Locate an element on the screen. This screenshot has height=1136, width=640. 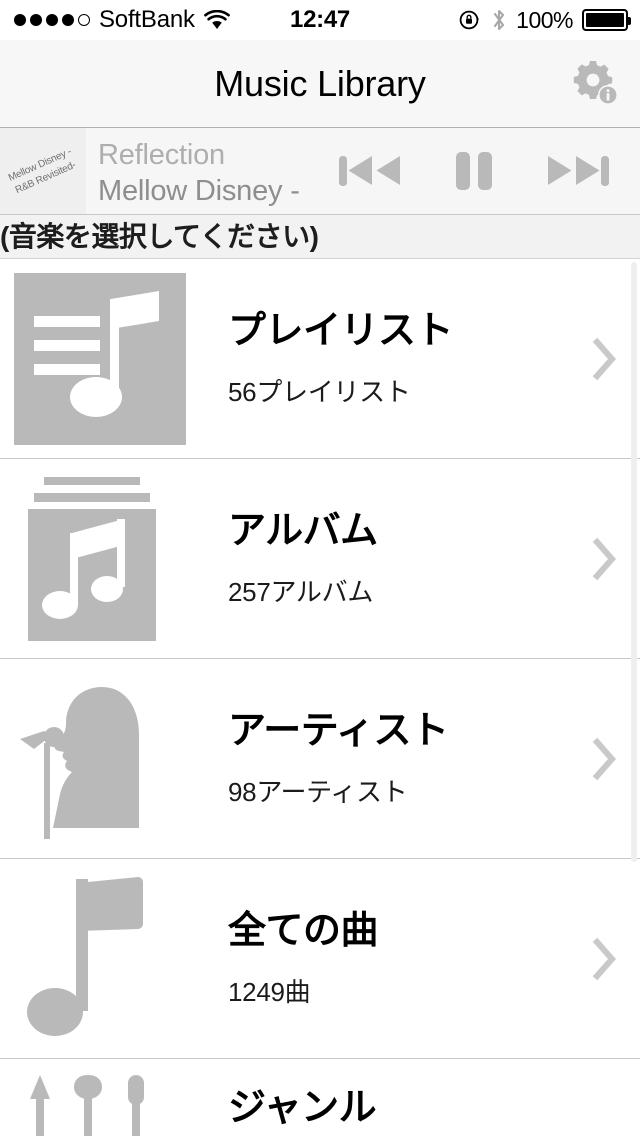
previous-track-button is located at coordinates (370, 171).